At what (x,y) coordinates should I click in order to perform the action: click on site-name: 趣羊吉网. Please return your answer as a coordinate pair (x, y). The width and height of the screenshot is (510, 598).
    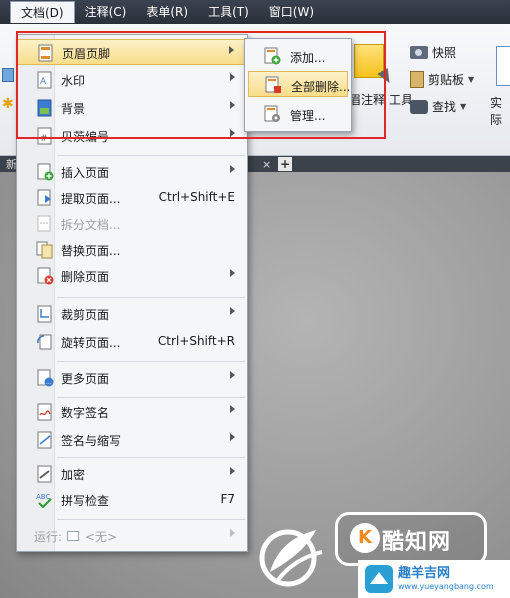
    Looking at the image, I should click on (424, 573).